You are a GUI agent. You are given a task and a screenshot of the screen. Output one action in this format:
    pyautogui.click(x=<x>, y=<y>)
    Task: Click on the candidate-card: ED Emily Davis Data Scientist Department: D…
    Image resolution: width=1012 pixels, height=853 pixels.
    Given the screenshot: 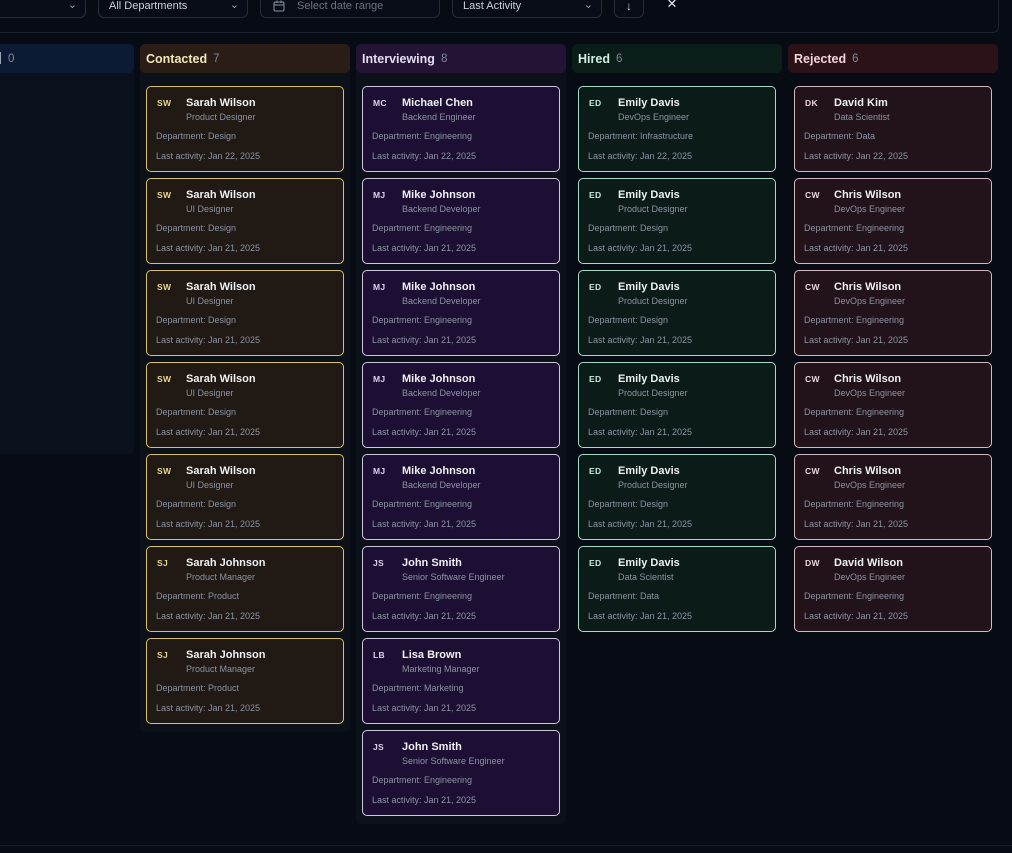 What is the action you would take?
    pyautogui.click(x=677, y=589)
    